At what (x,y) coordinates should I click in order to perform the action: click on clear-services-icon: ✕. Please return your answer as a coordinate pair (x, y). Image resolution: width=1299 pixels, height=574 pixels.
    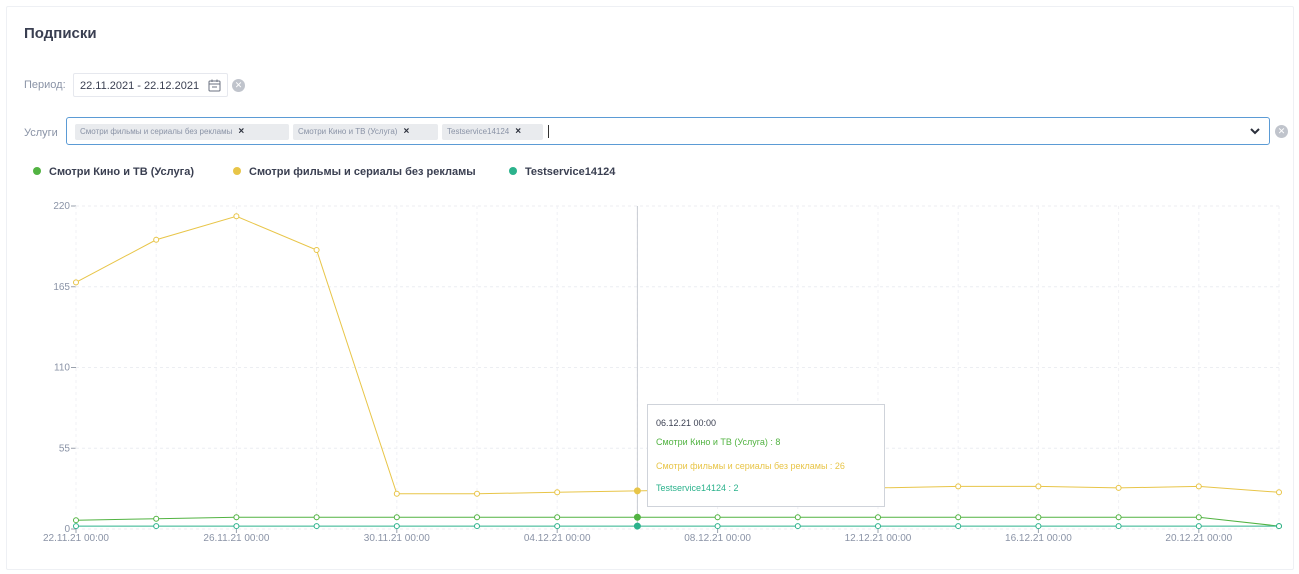
    Looking at the image, I should click on (1281, 131).